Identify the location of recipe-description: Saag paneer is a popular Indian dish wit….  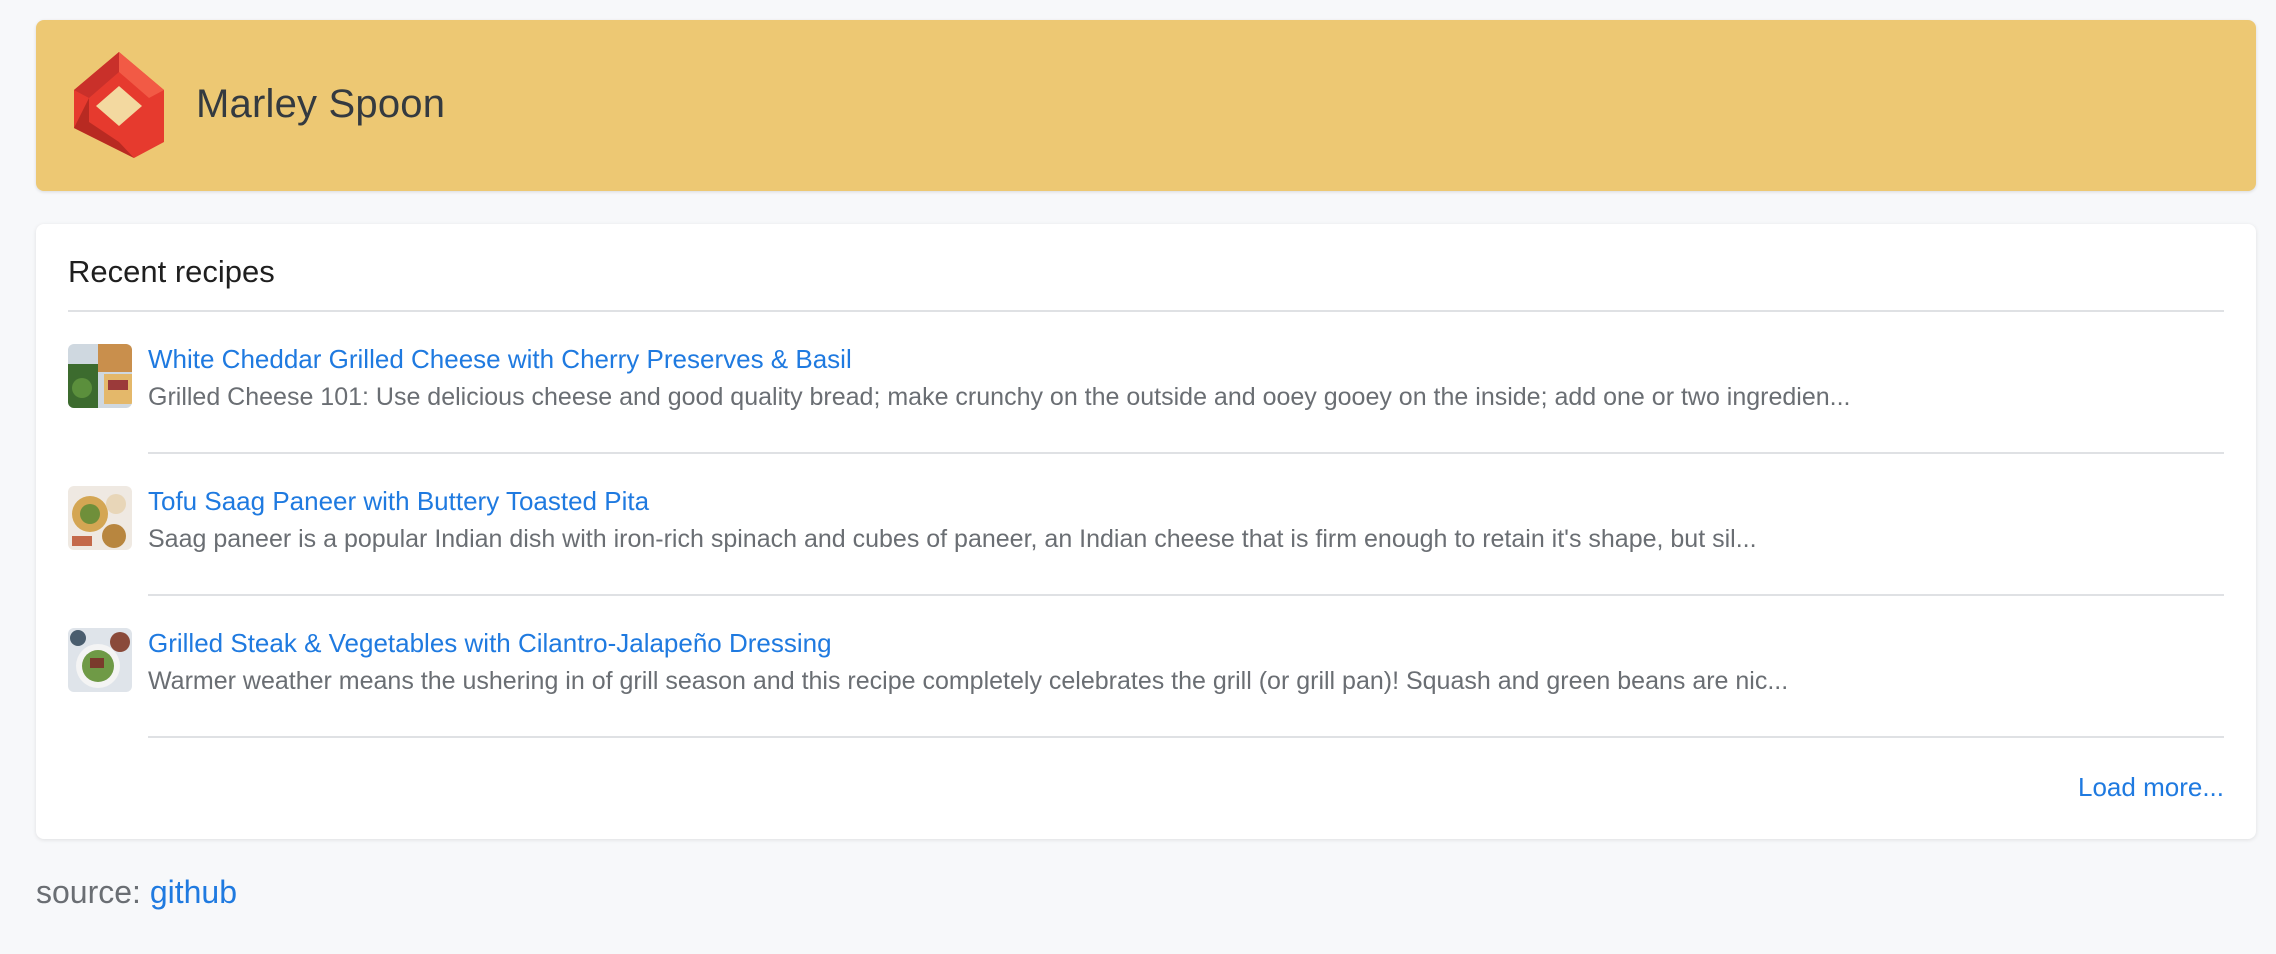
(952, 539).